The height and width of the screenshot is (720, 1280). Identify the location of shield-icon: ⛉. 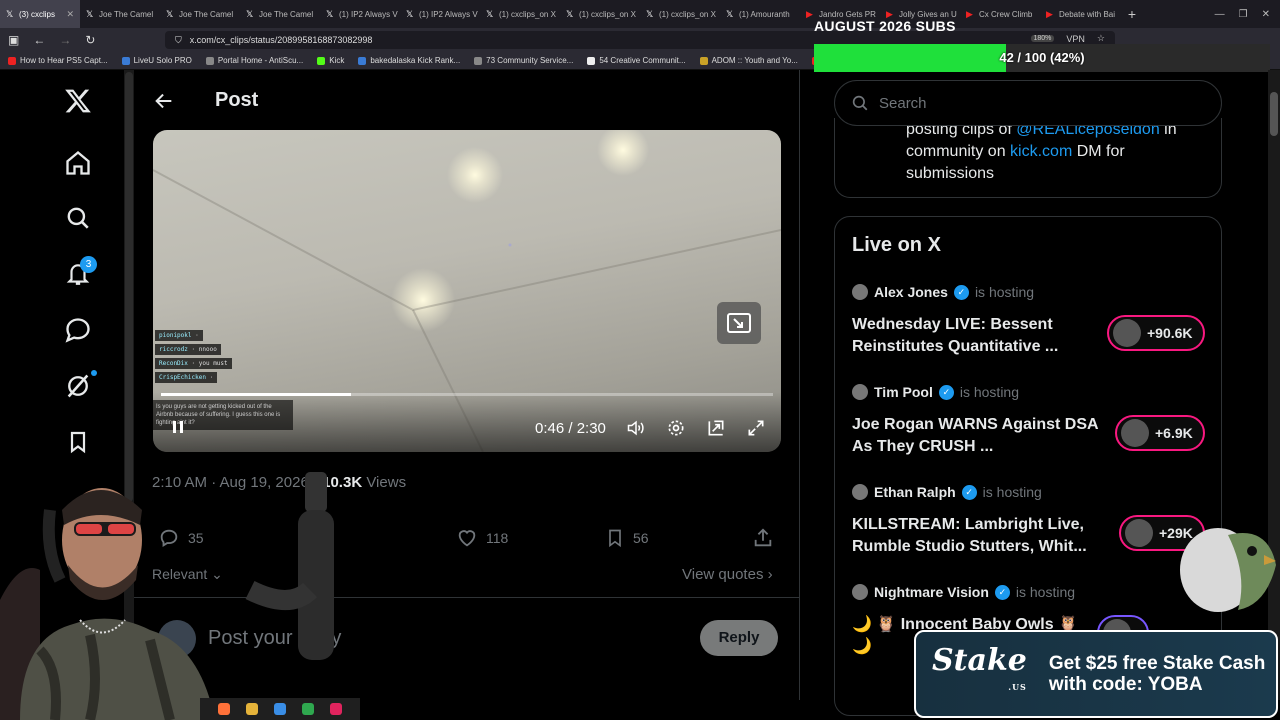
(178, 39).